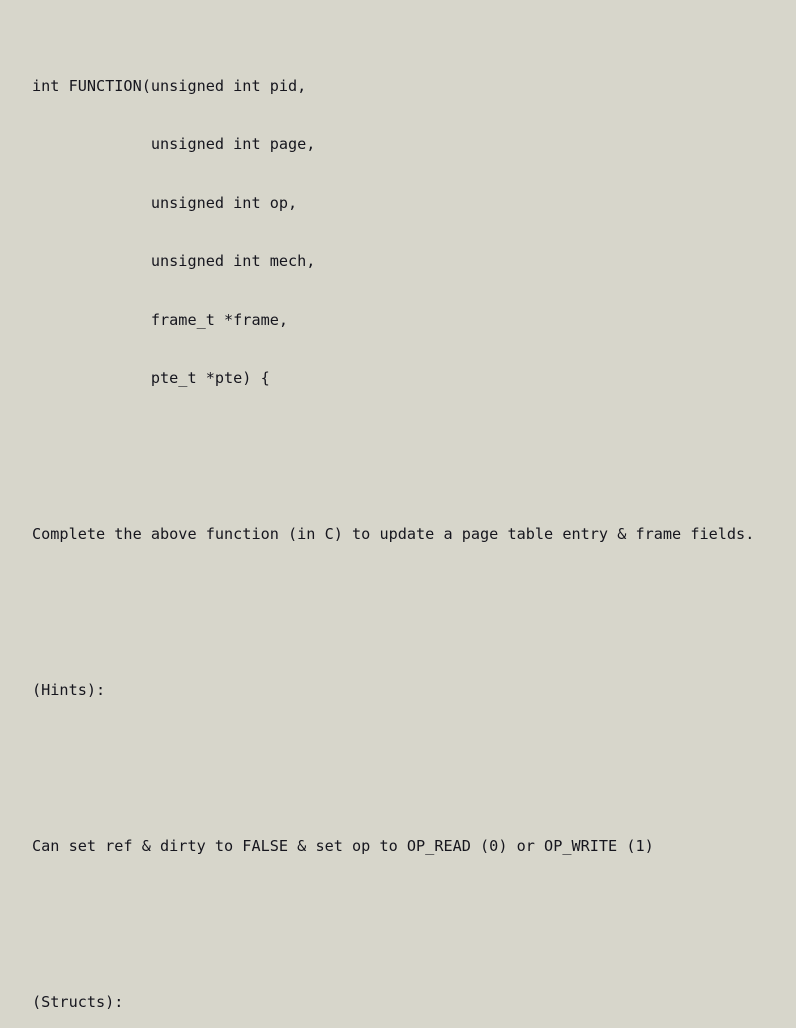 The width and height of the screenshot is (796, 1028). What do you see at coordinates (69, 690) in the screenshot?
I see `hints-heading: (Hints):` at bounding box center [69, 690].